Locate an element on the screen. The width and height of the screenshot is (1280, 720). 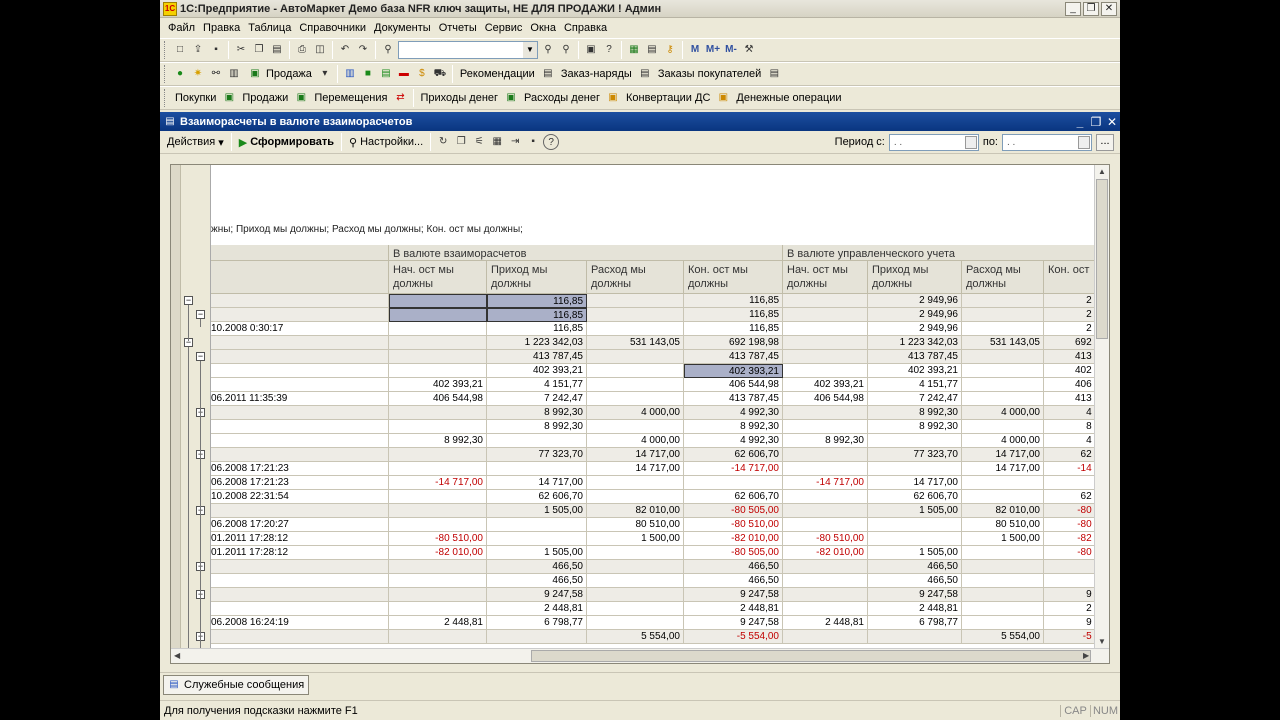
save-icon: ▪ is located at coordinates (216, 50).